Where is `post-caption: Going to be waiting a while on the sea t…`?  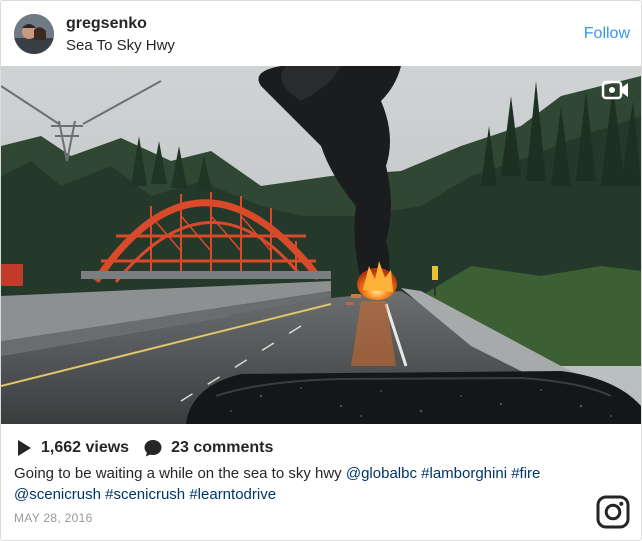
post-caption: Going to be waiting a while on the sea t… is located at coordinates (314, 484).